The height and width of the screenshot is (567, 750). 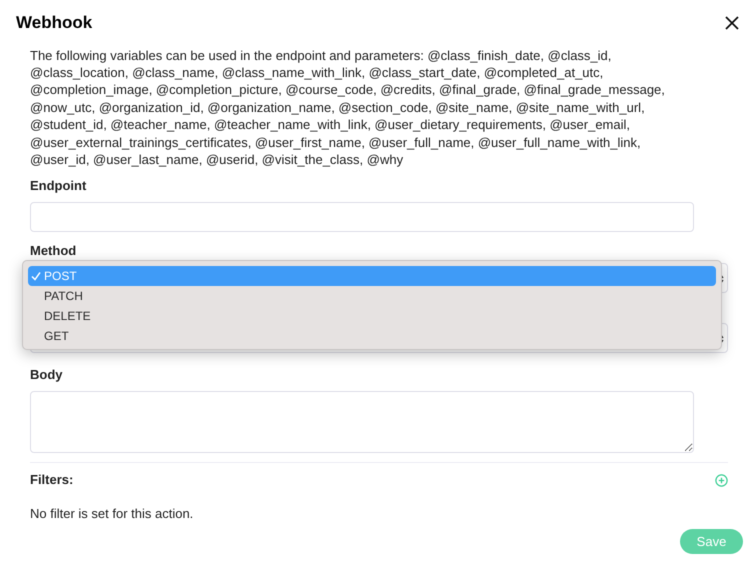 I want to click on empty-filters-message: No filter is set for this action., so click(x=112, y=513).